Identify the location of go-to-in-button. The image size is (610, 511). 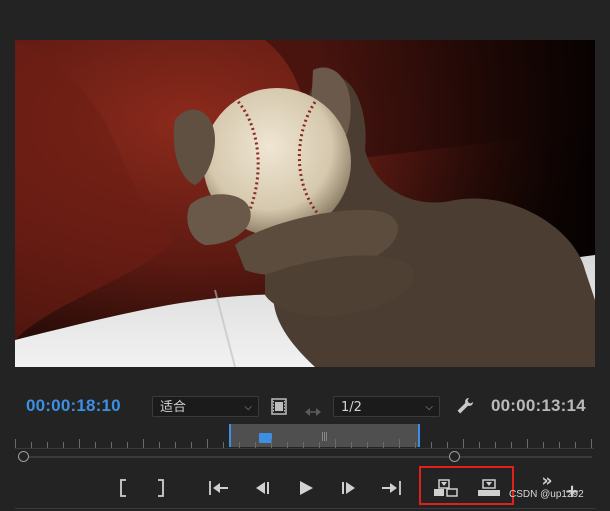
(218, 488).